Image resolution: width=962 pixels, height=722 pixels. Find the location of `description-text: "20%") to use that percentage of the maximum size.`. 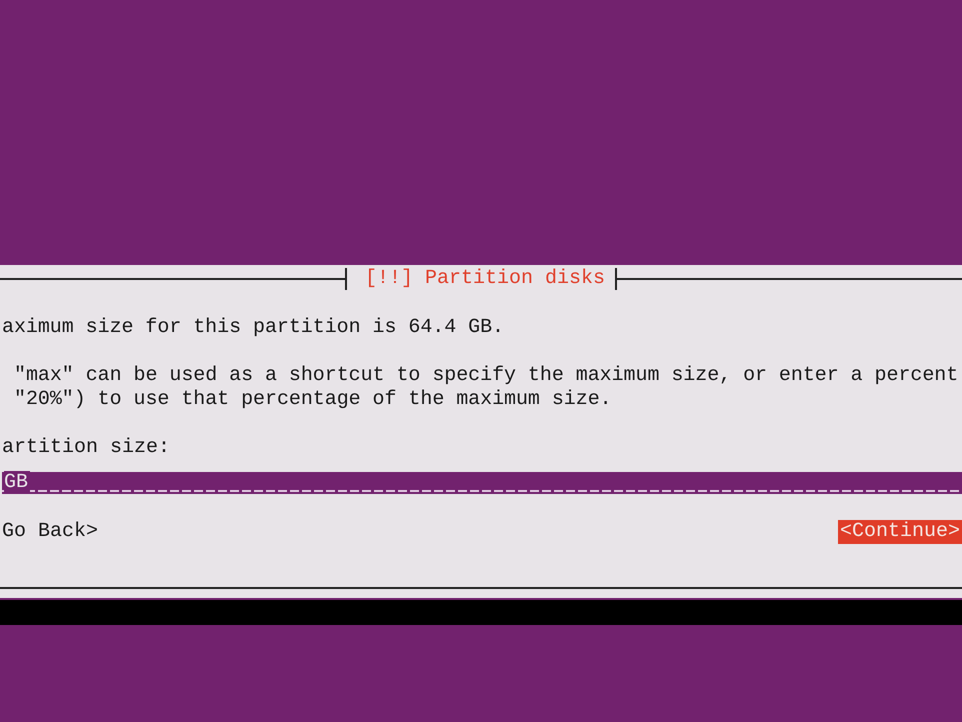

description-text: "20%") to use that percentage of the maximum size. is located at coordinates (313, 400).